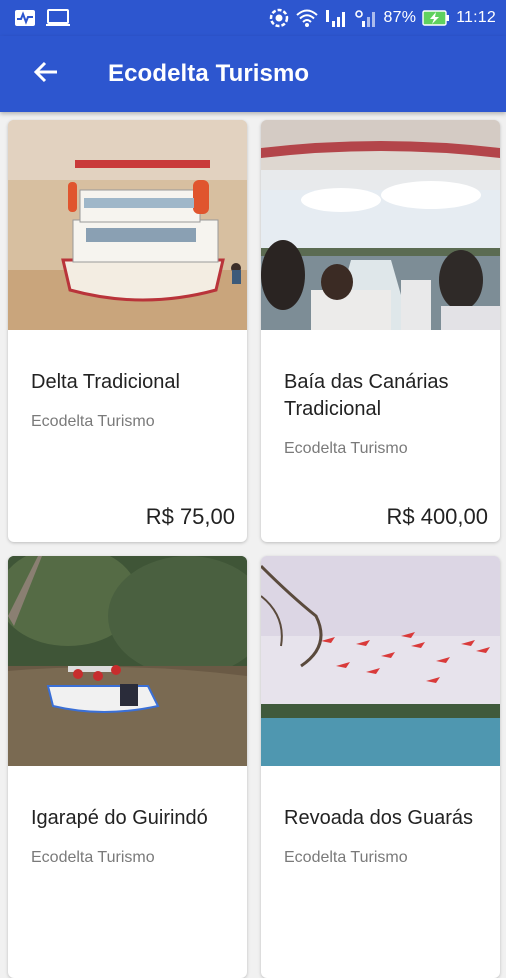 This screenshot has height=978, width=506. I want to click on tour-title: Igarapé do Guirindó Ecodelta Turismo, so click(133, 836).